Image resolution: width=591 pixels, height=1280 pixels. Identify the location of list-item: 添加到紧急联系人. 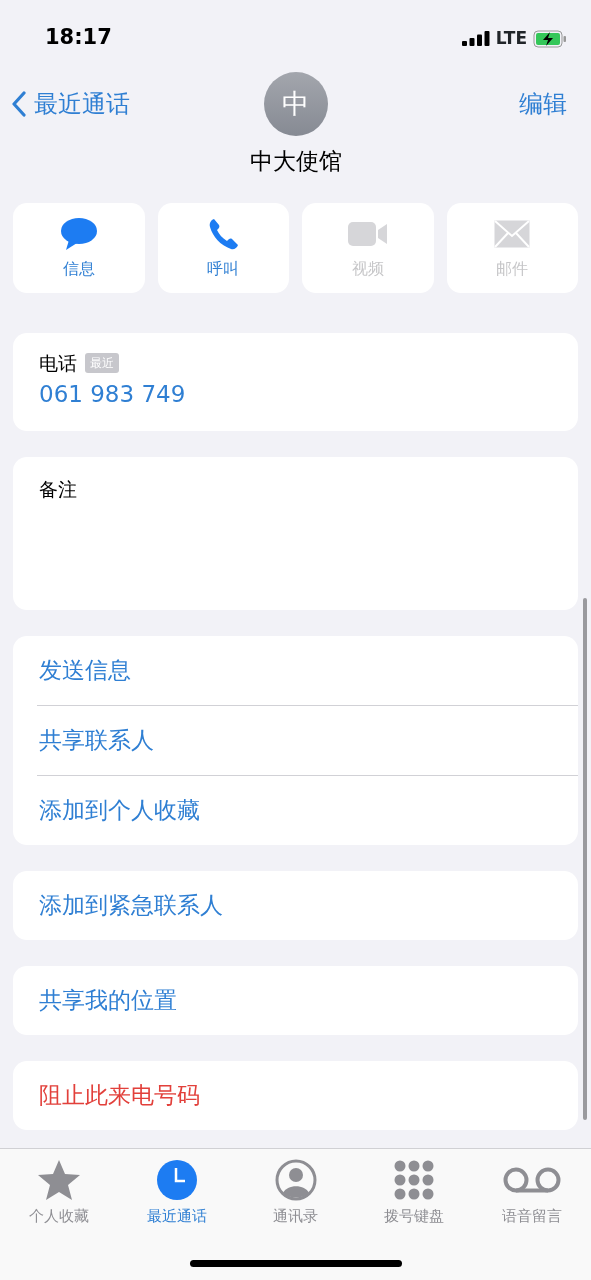
(295, 905).